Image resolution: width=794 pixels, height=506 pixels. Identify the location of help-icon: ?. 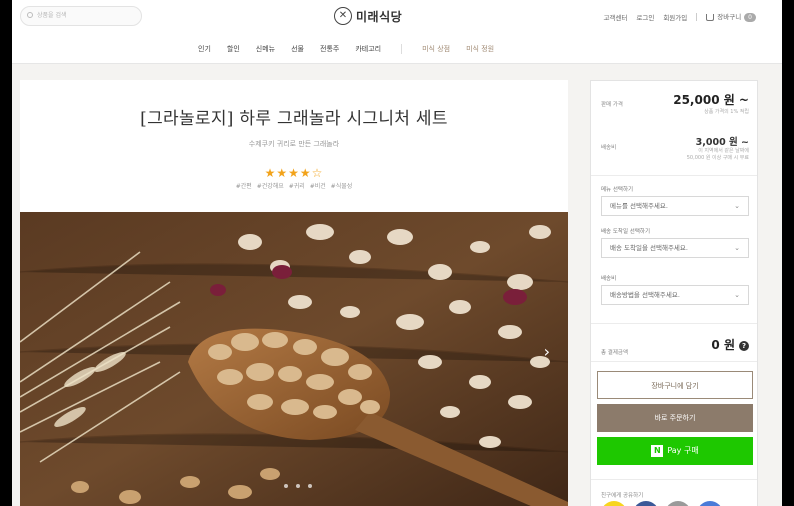
(744, 345).